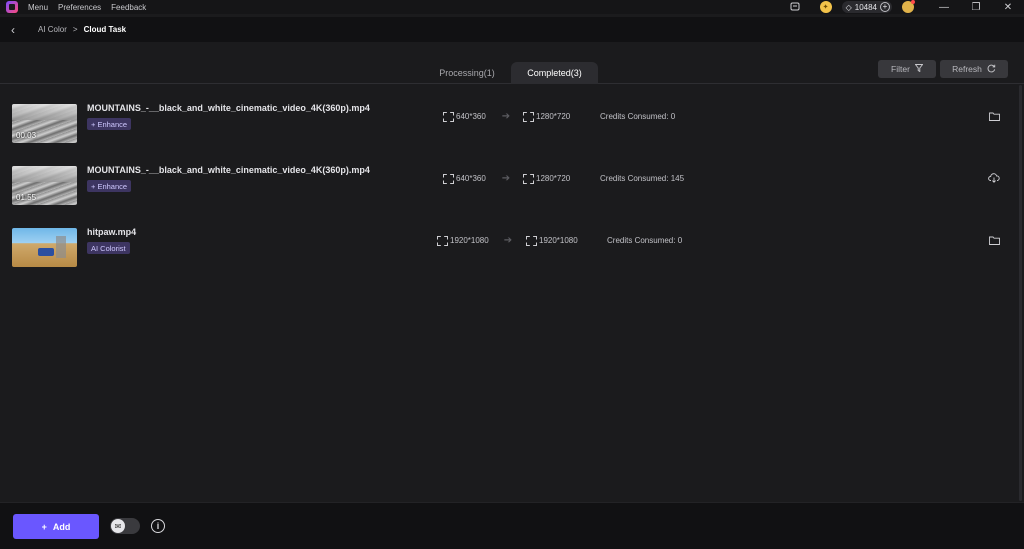  What do you see at coordinates (158, 526) in the screenshot?
I see `info-icon: i` at bounding box center [158, 526].